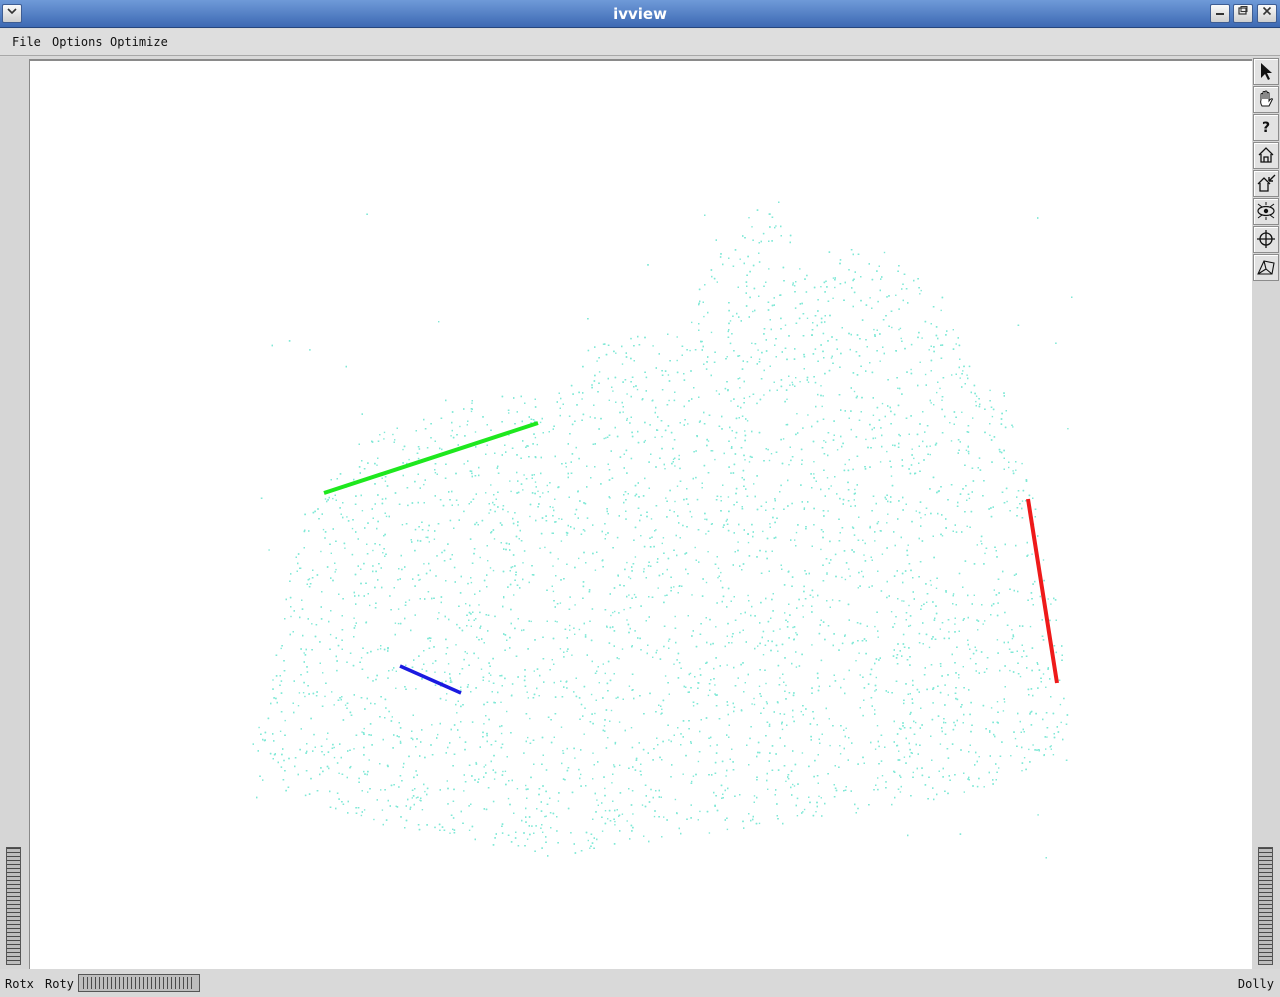 The image size is (1280, 997). I want to click on title-bar: ivview, so click(640, 14).